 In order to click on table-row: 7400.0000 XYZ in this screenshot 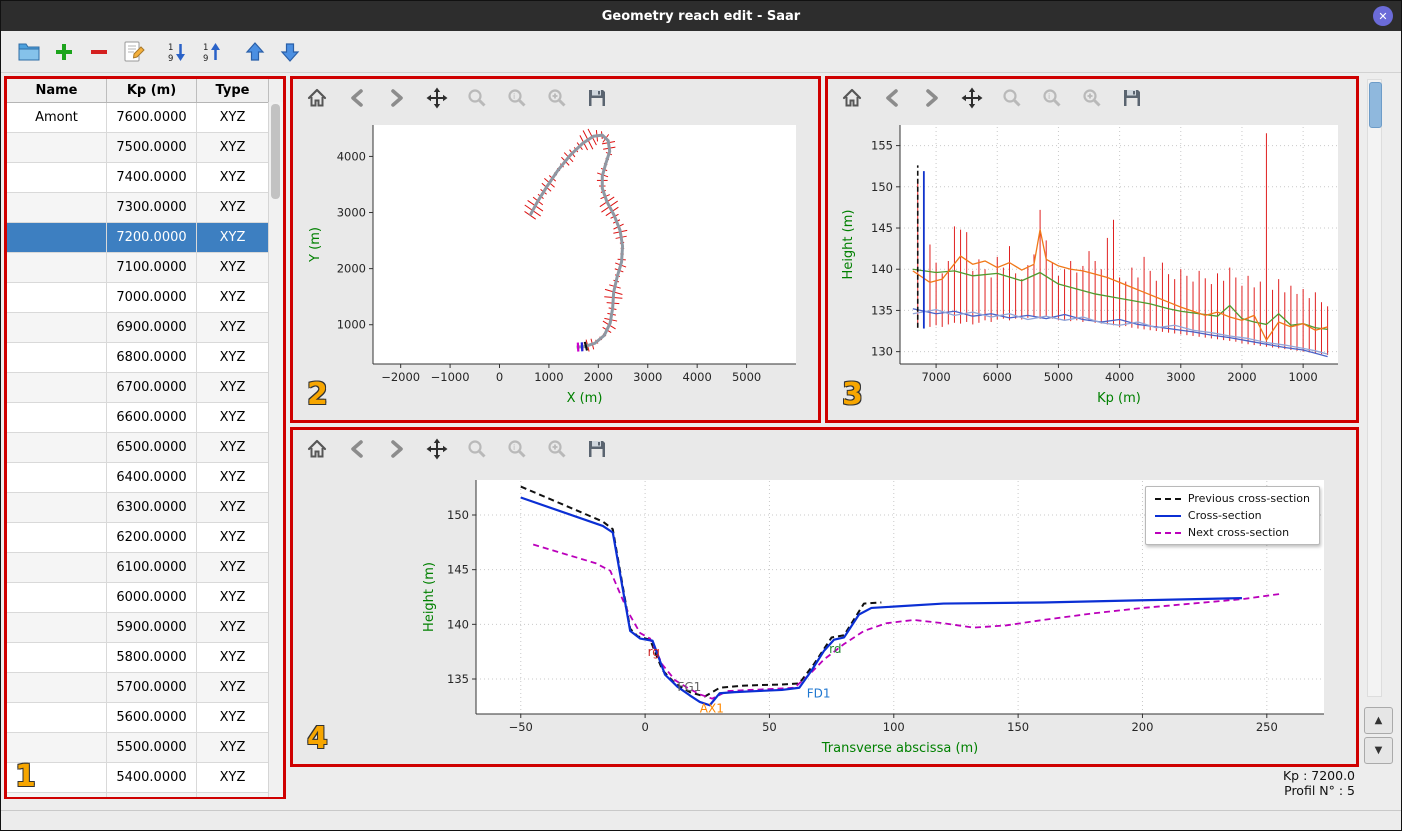, I will do `click(145, 178)`.